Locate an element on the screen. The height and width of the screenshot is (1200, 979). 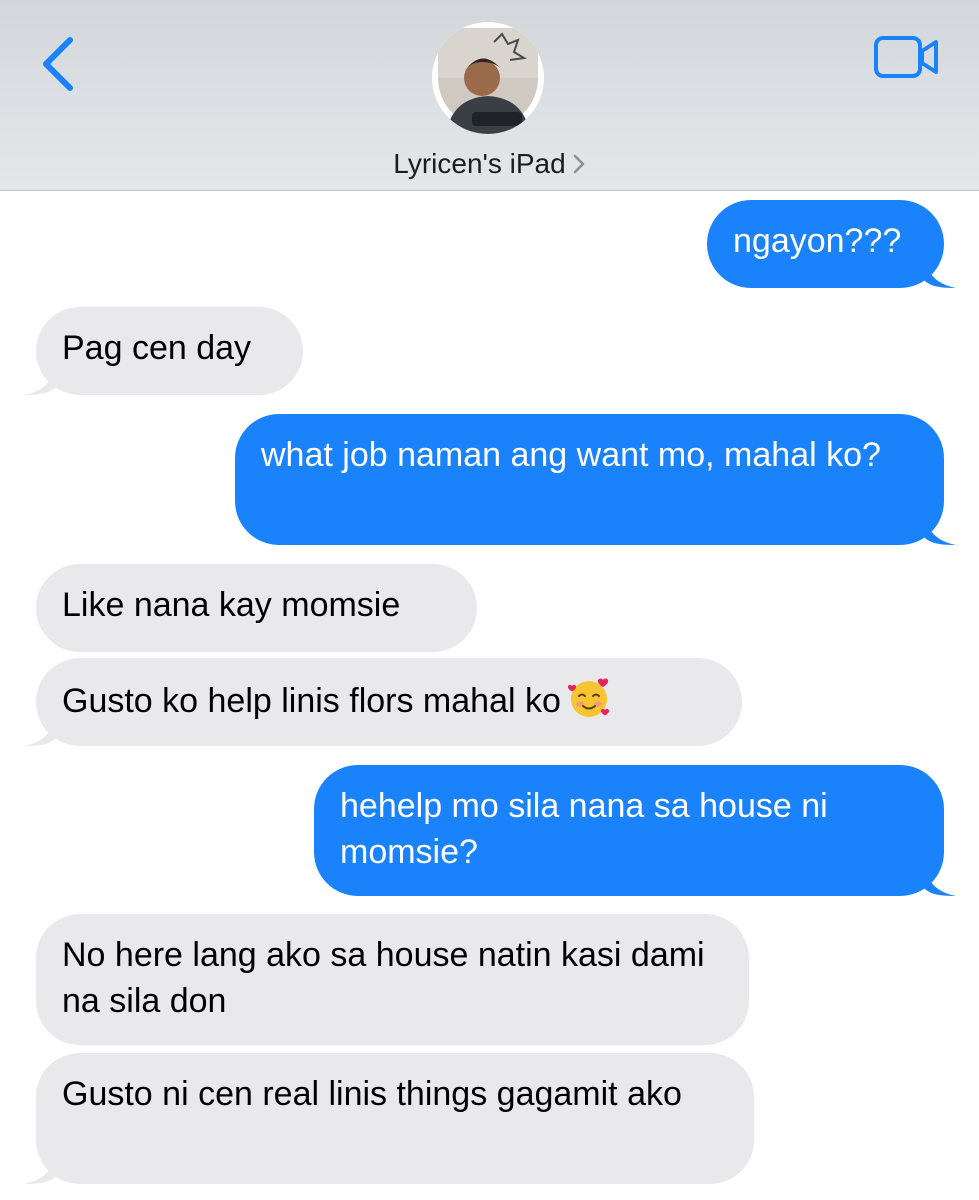
smiling-face-with-hearts-emoji is located at coordinates (589, 698).